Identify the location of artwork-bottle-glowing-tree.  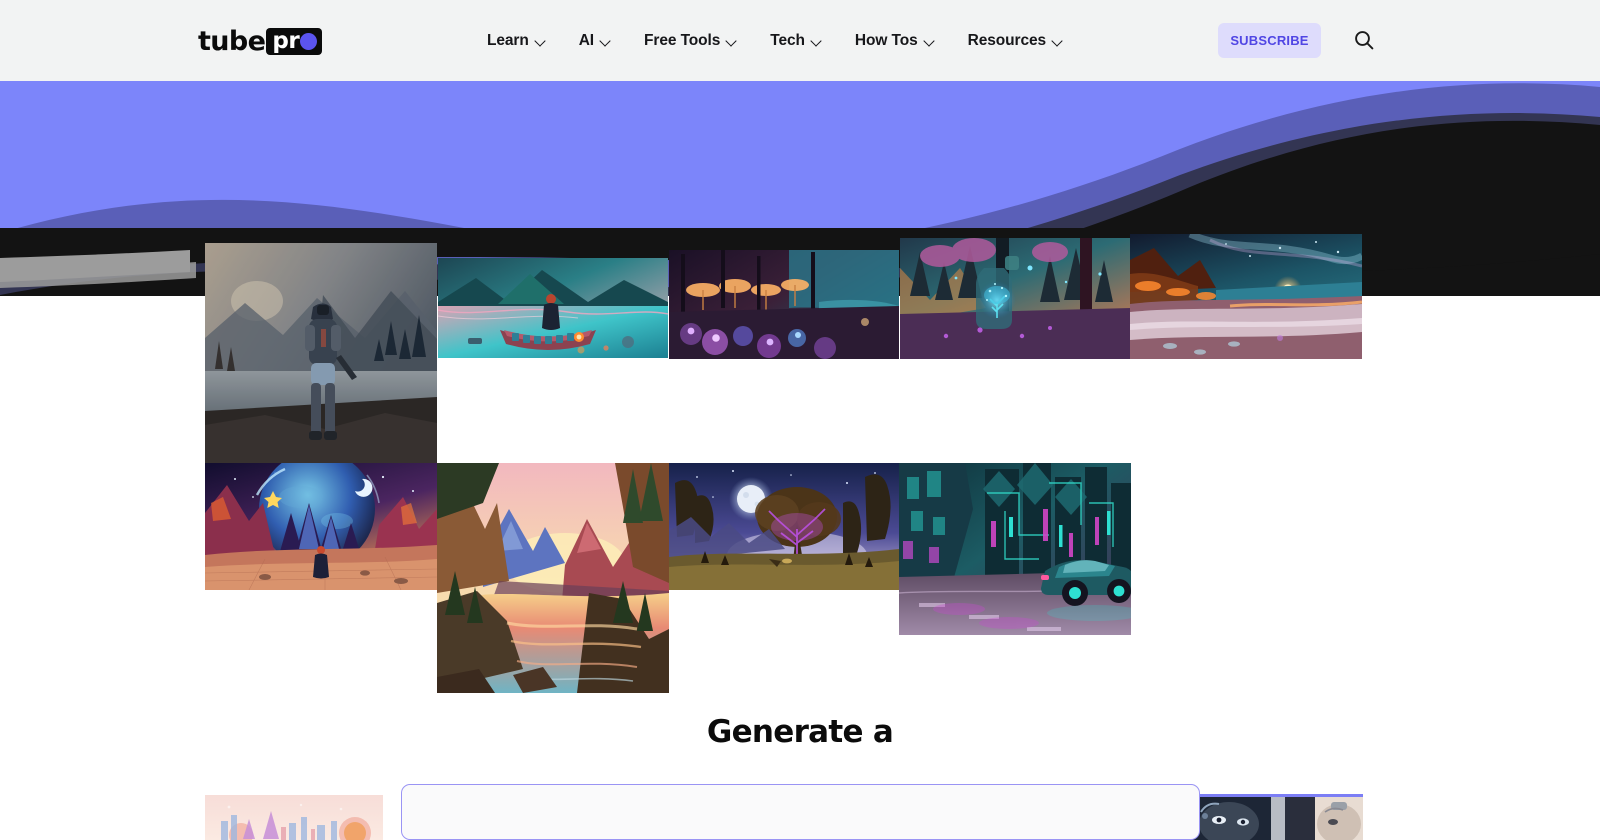
(1015, 298).